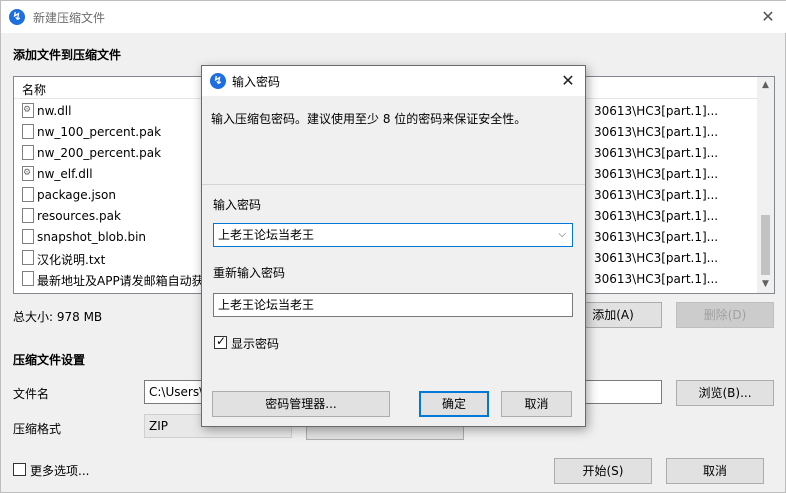  I want to click on dialog-cancel-button: 取消, so click(536, 404).